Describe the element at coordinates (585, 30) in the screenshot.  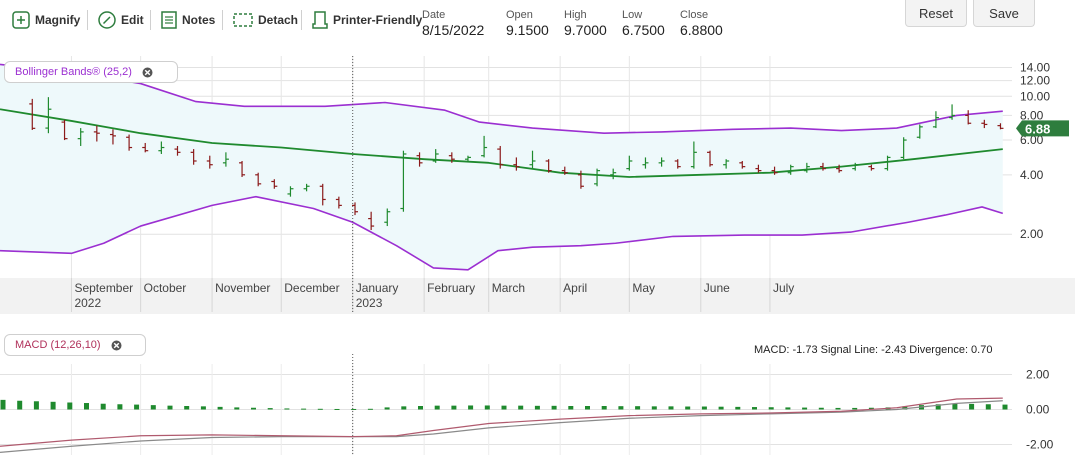
I see `high-value: 9.7000` at that location.